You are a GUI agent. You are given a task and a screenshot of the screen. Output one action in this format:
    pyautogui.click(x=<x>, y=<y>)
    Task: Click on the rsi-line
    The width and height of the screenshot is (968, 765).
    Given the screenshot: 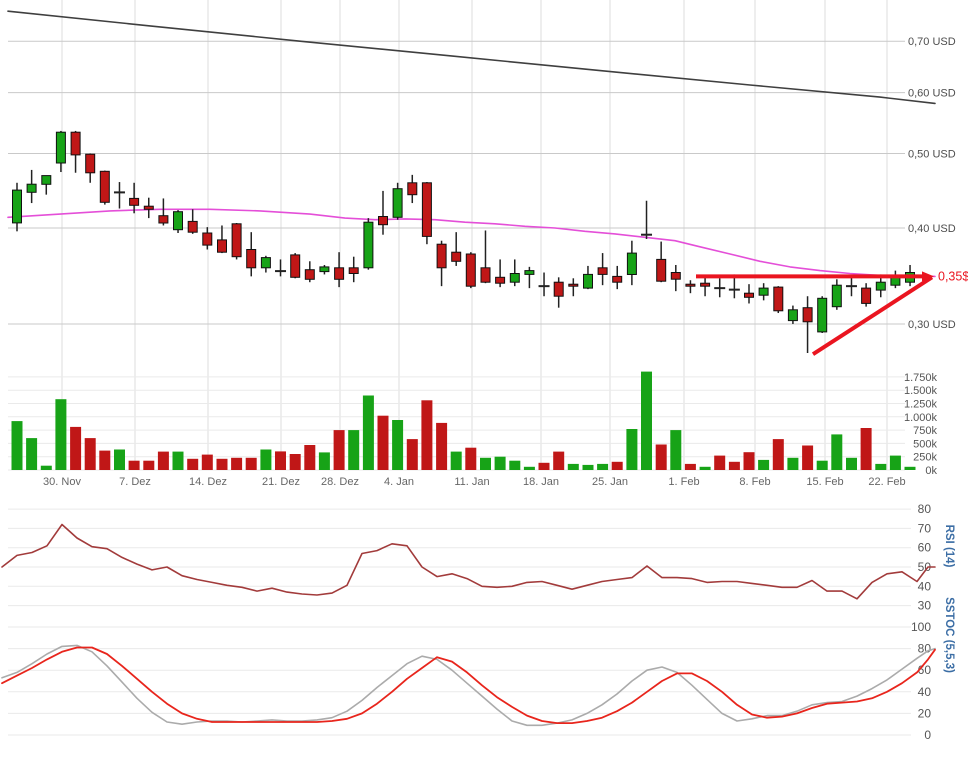 What is the action you would take?
    pyautogui.click(x=468, y=561)
    